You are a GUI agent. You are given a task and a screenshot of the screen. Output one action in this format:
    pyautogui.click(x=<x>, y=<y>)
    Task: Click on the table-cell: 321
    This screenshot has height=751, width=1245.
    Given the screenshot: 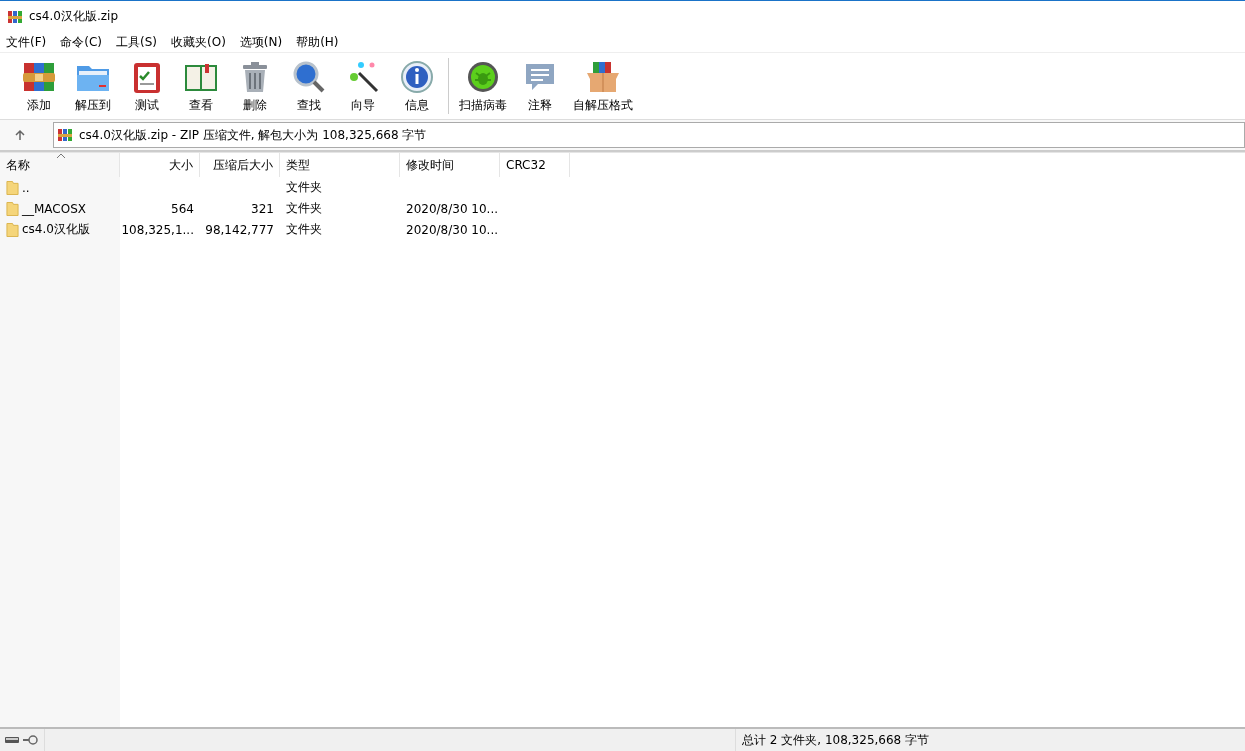 What is the action you would take?
    pyautogui.click(x=262, y=208)
    